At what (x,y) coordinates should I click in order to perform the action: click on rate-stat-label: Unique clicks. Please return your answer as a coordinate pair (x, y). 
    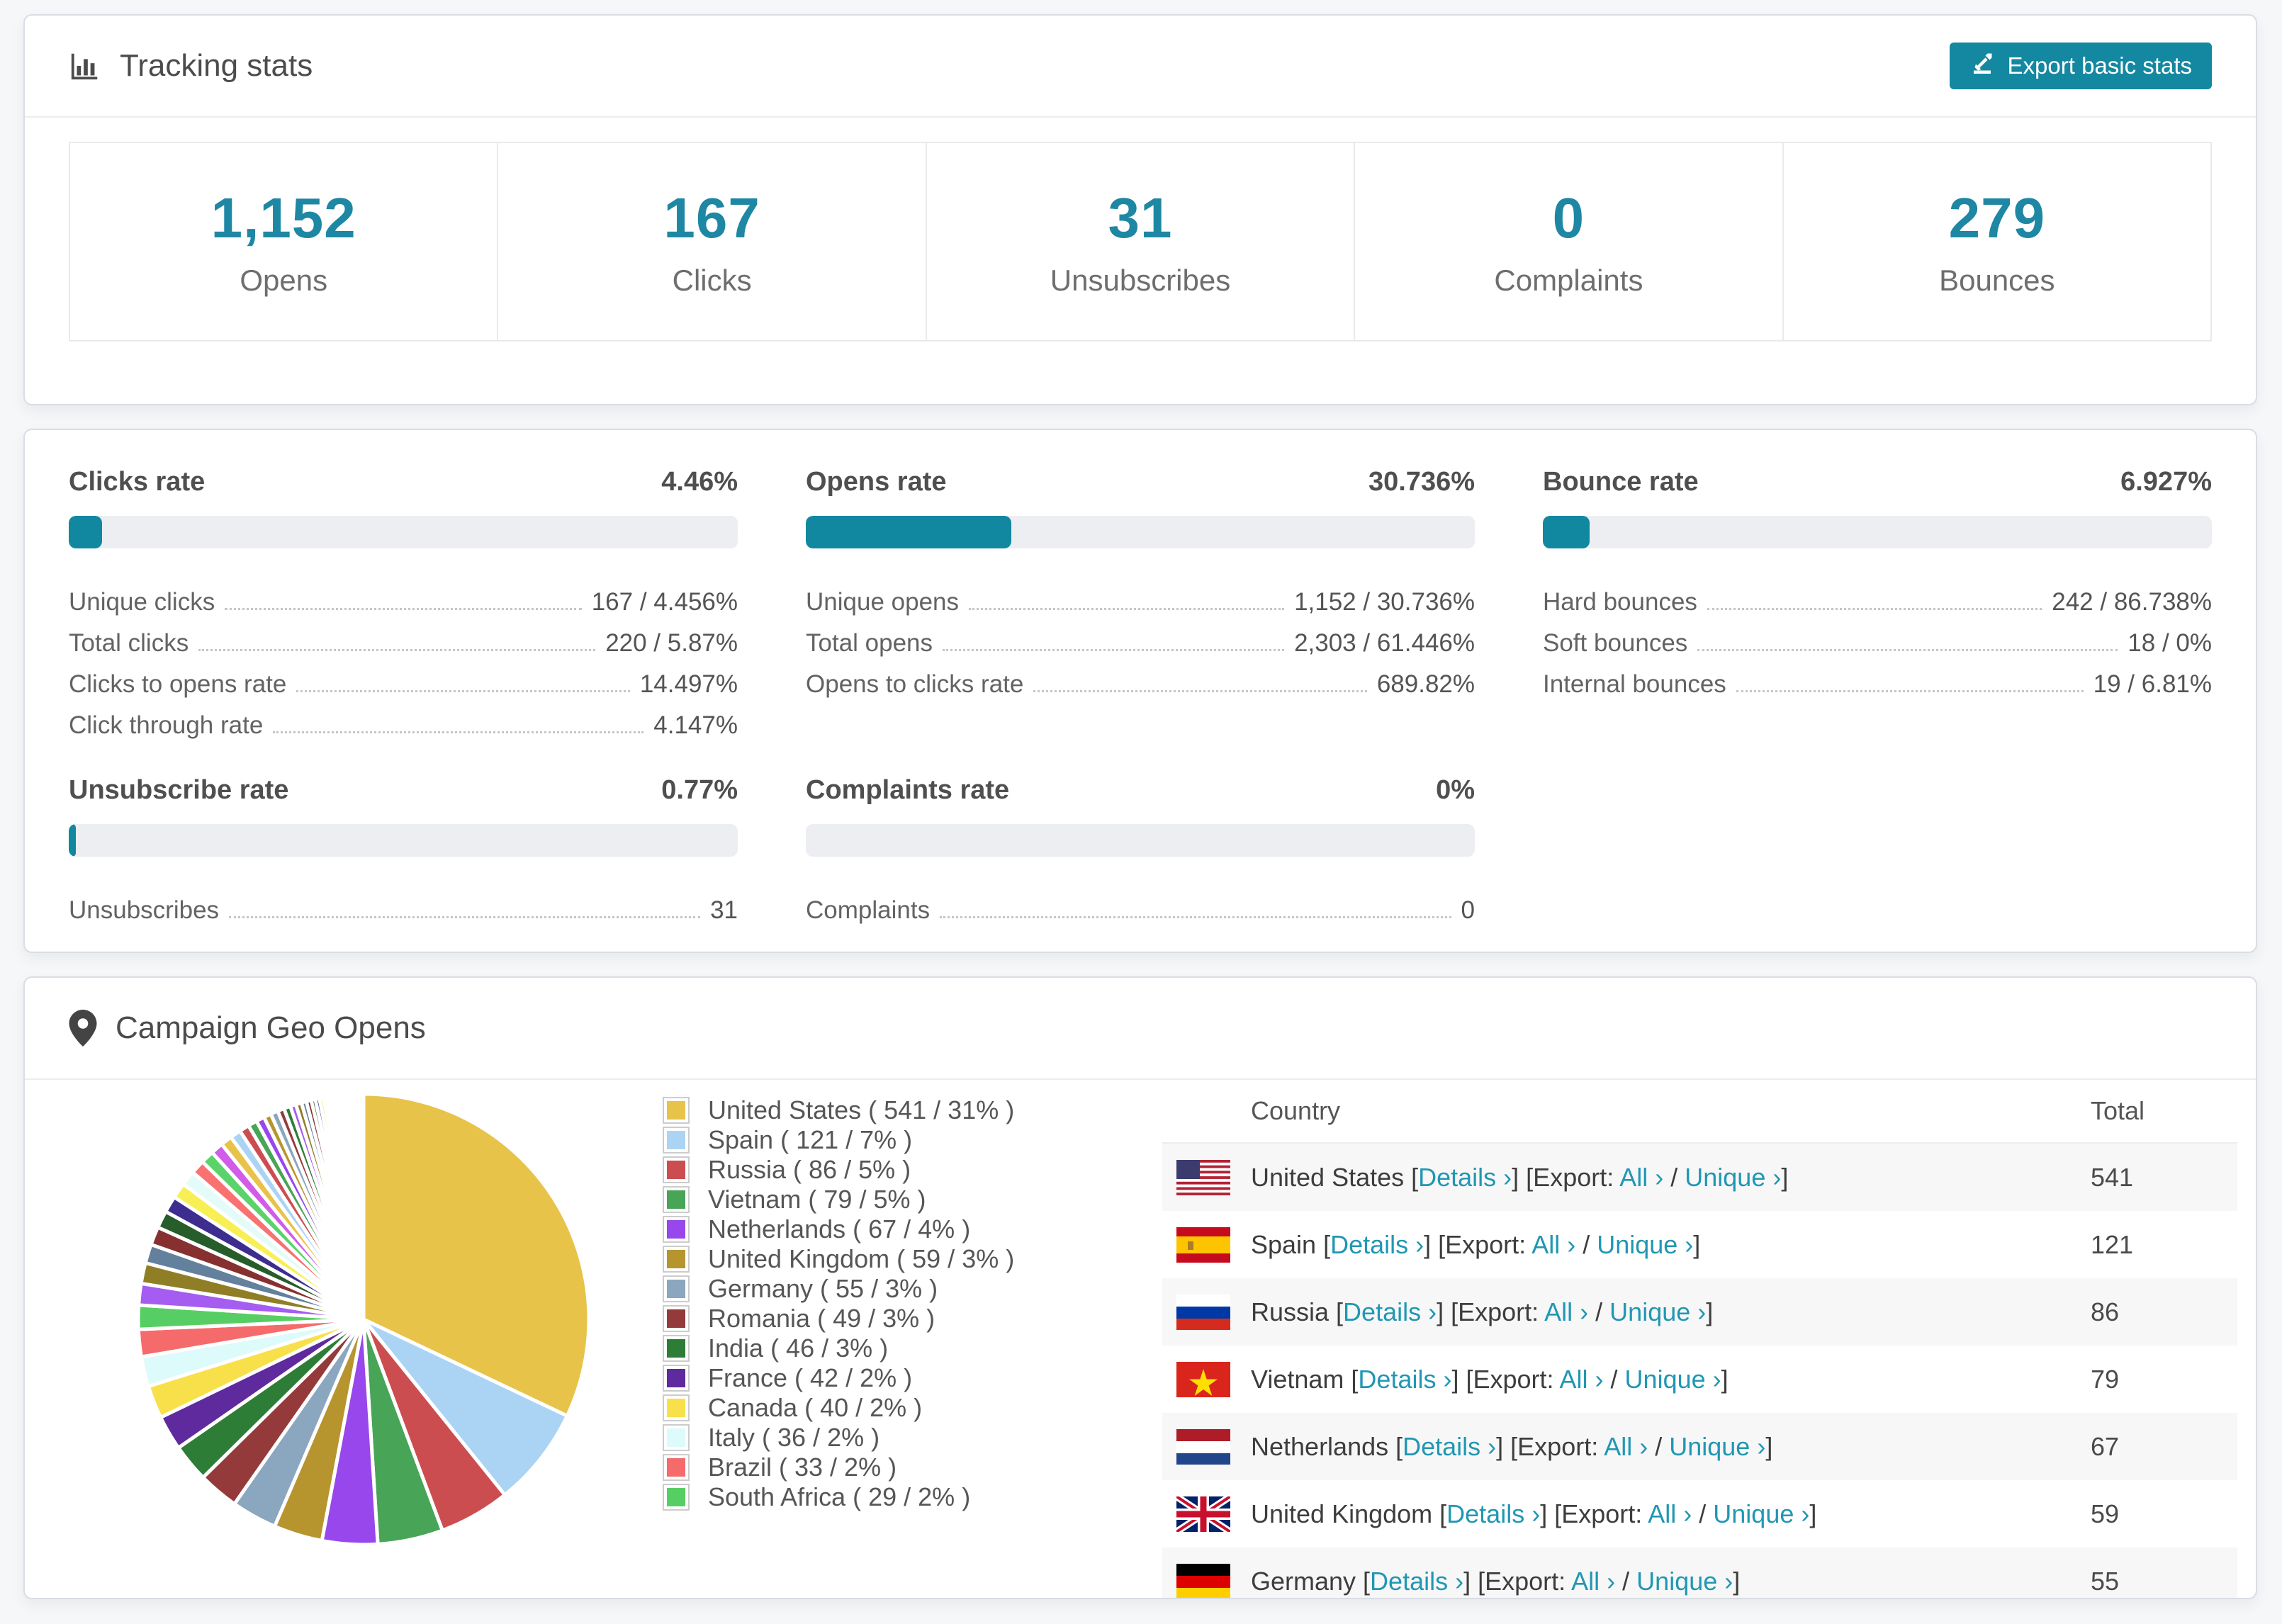
    Looking at the image, I should click on (142, 602).